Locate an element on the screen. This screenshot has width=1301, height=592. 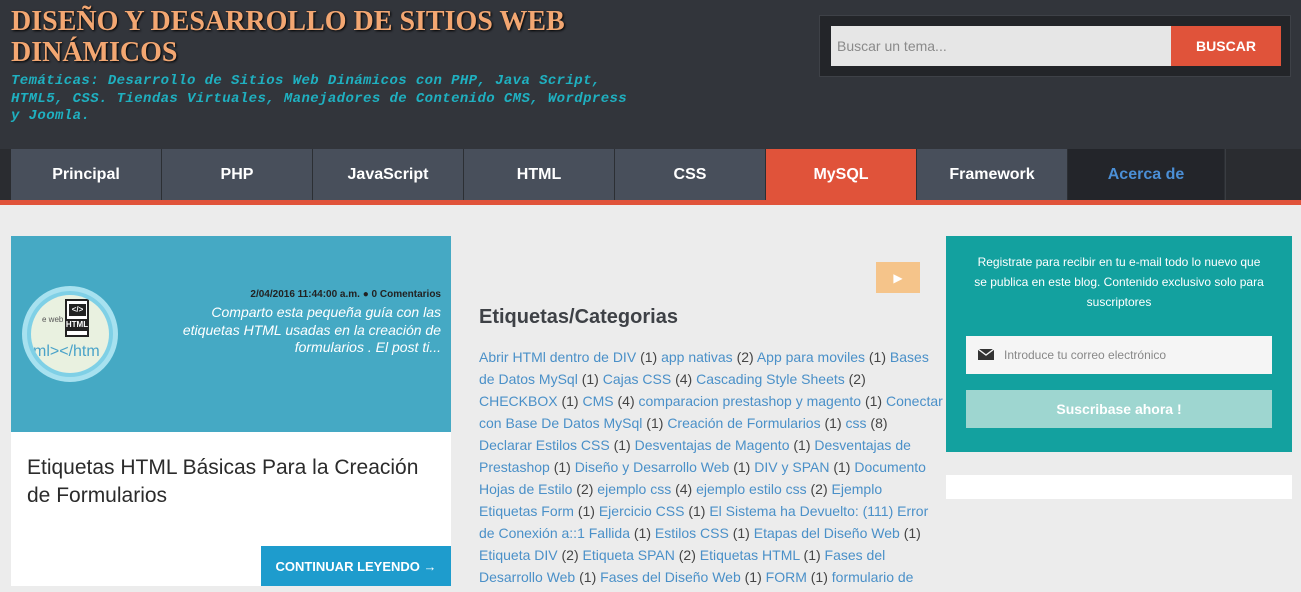
email-field is located at coordinates (1134, 355).